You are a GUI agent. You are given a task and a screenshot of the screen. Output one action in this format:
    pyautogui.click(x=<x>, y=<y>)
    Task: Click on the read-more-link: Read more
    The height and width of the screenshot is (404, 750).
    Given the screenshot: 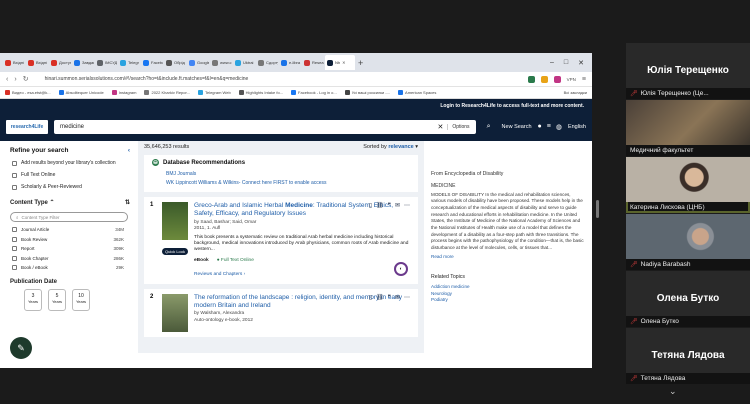 What is the action you would take?
    pyautogui.click(x=507, y=257)
    